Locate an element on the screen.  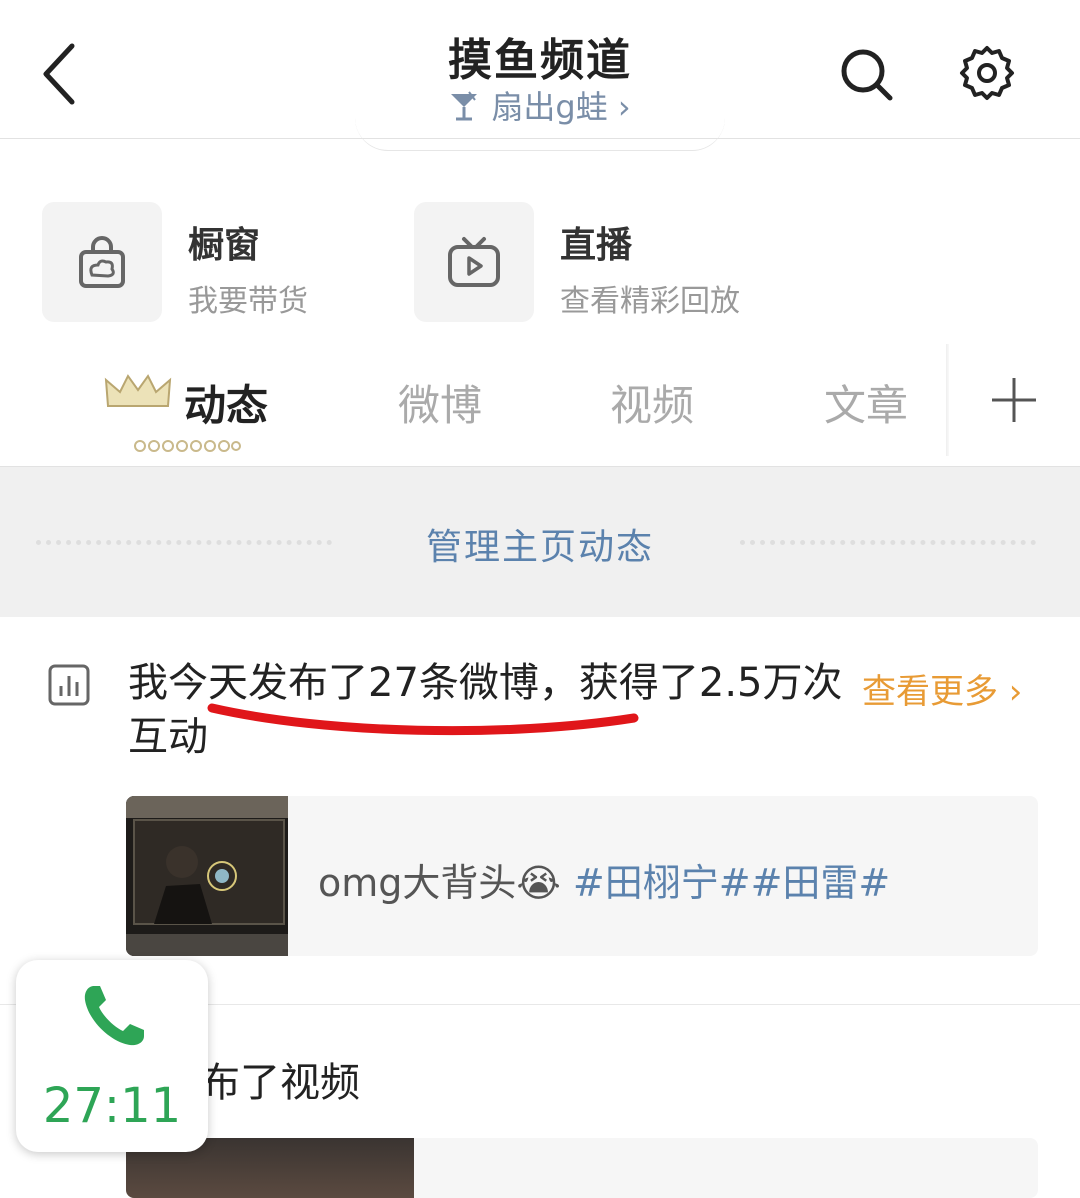
tv-play-icon is located at coordinates (474, 262).